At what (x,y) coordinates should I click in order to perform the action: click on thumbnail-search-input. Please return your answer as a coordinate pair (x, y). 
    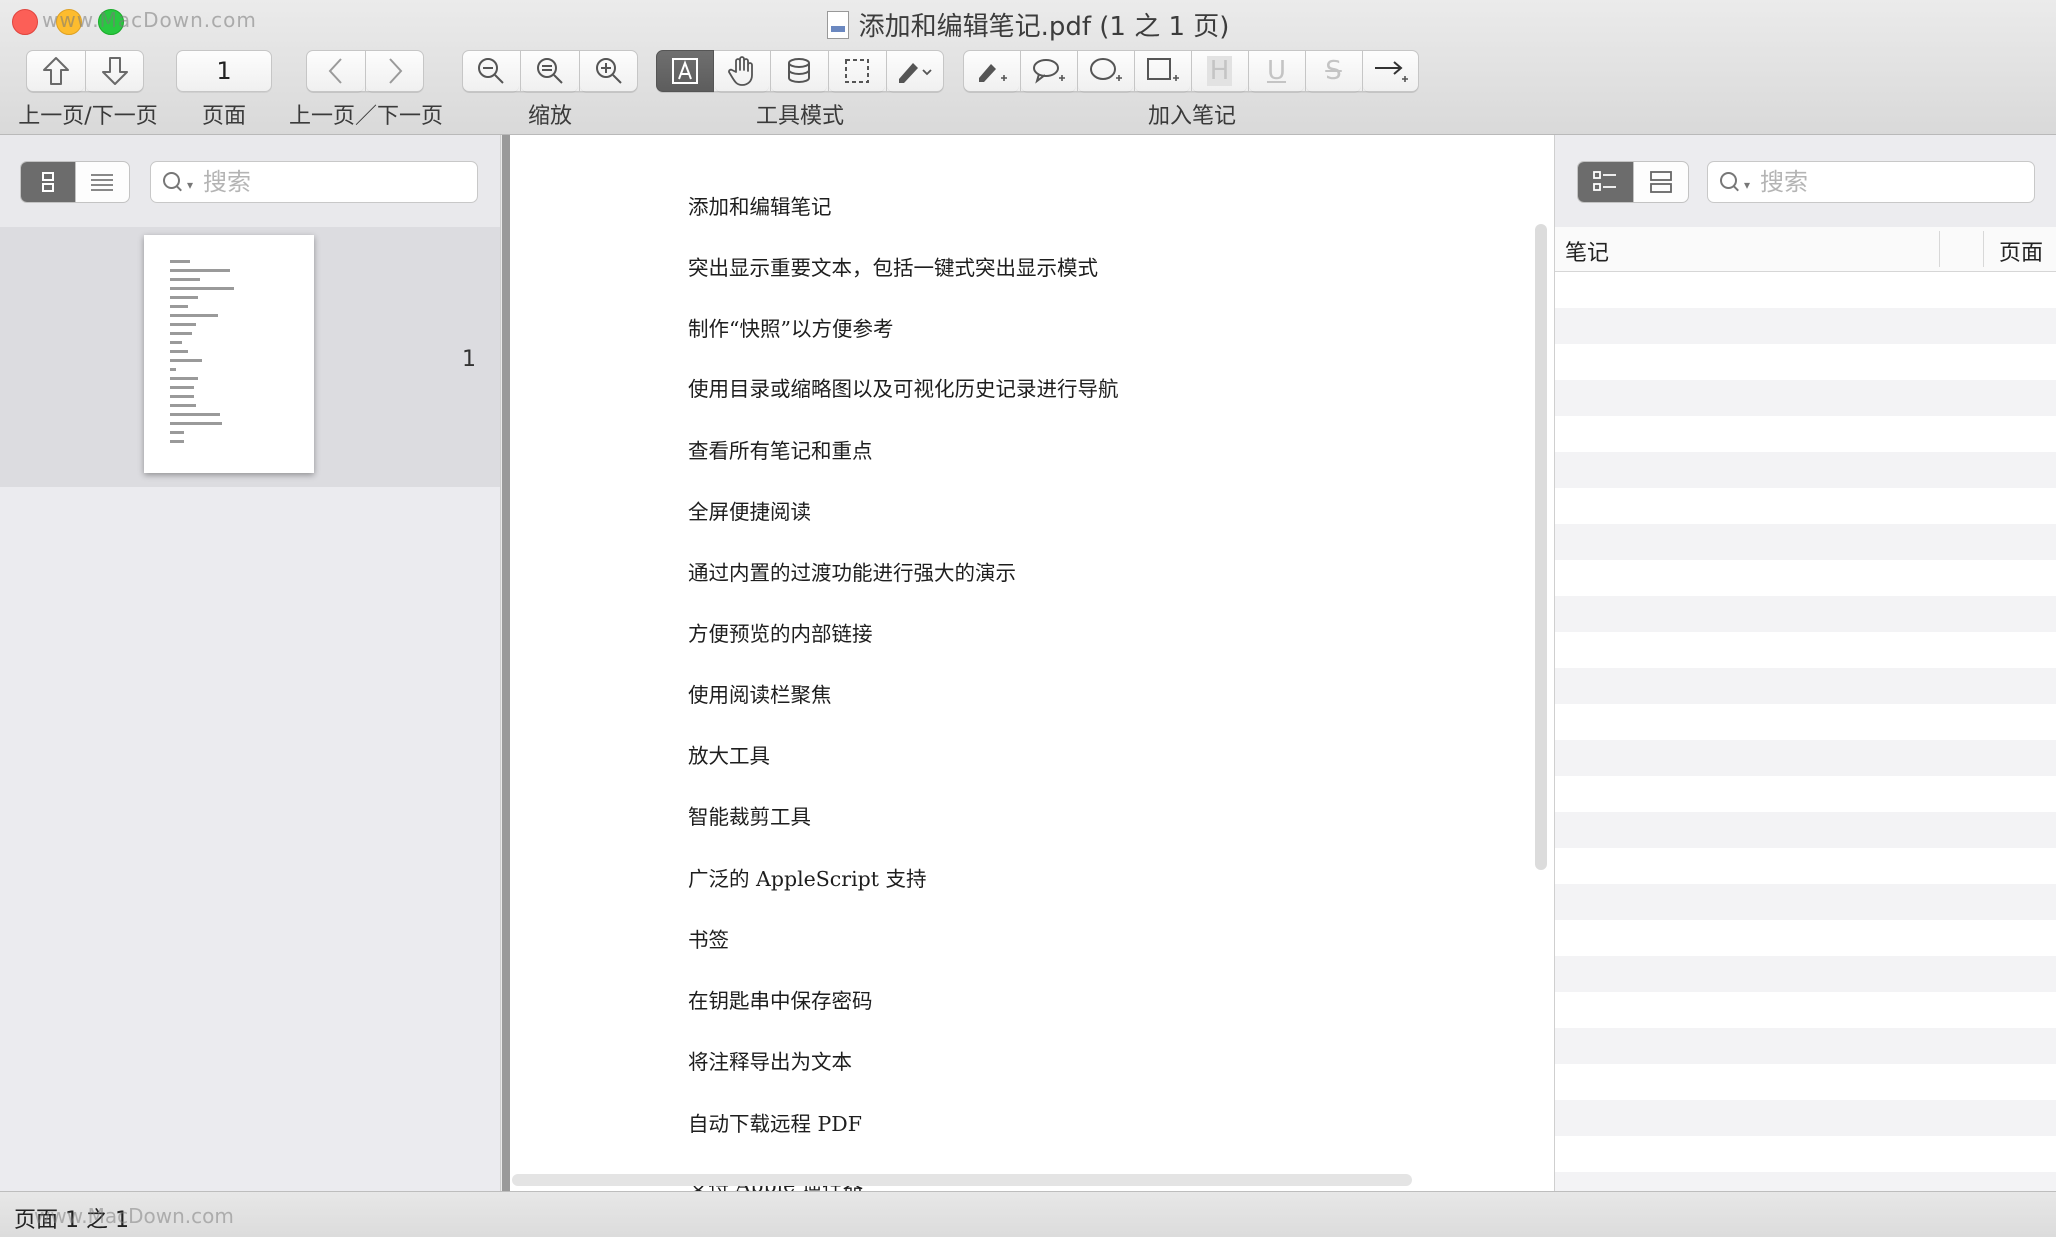
    Looking at the image, I should click on (313, 182).